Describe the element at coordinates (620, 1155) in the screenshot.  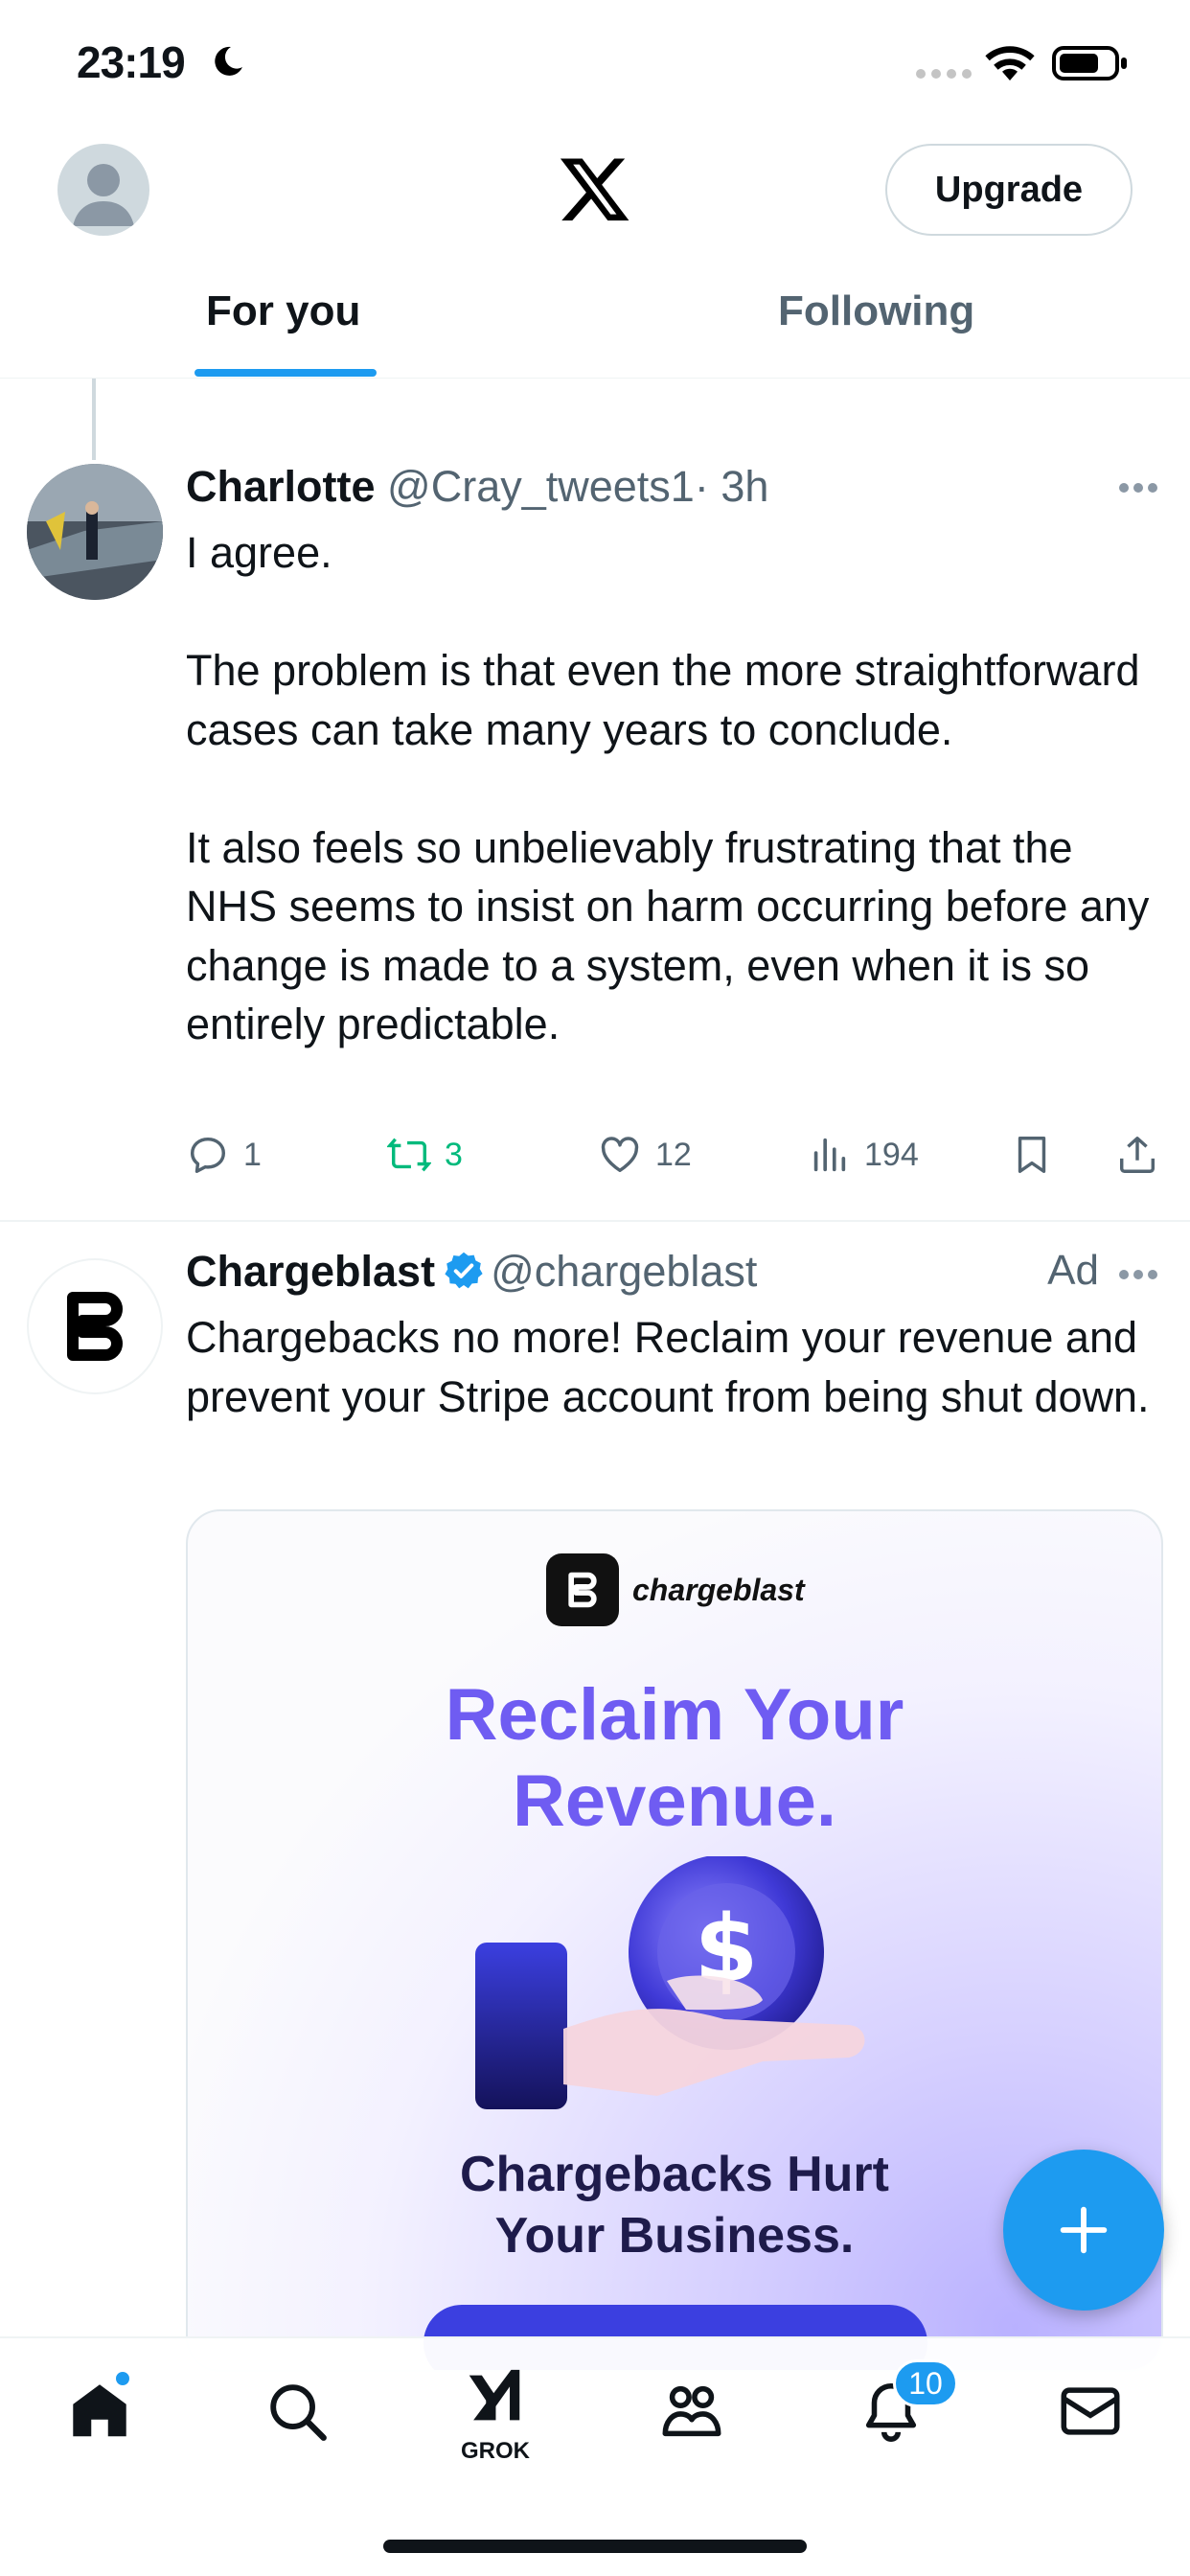
I see `like-icon` at that location.